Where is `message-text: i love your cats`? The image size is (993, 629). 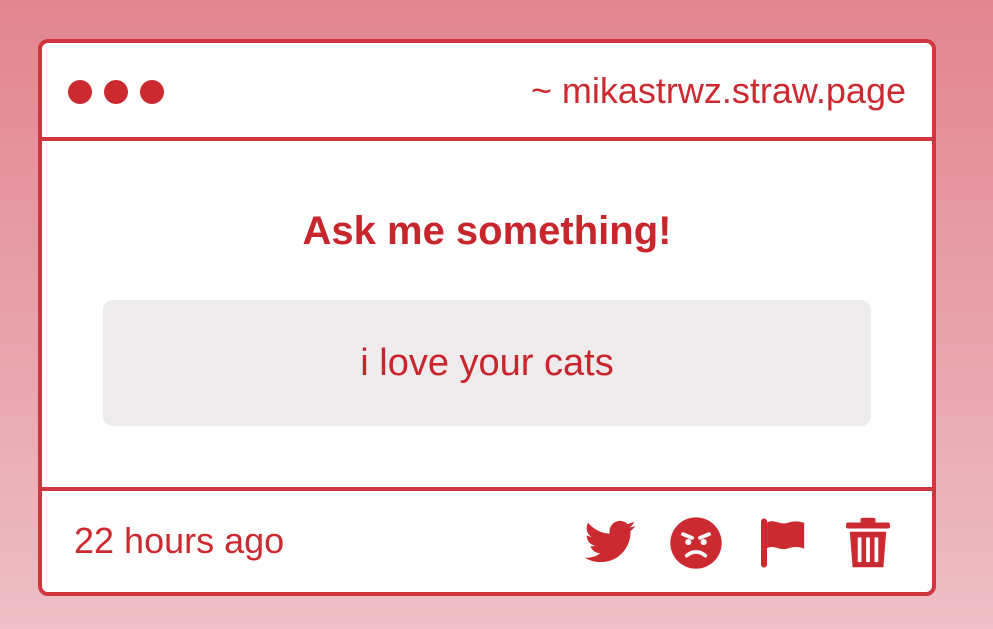
message-text: i love your cats is located at coordinates (487, 362).